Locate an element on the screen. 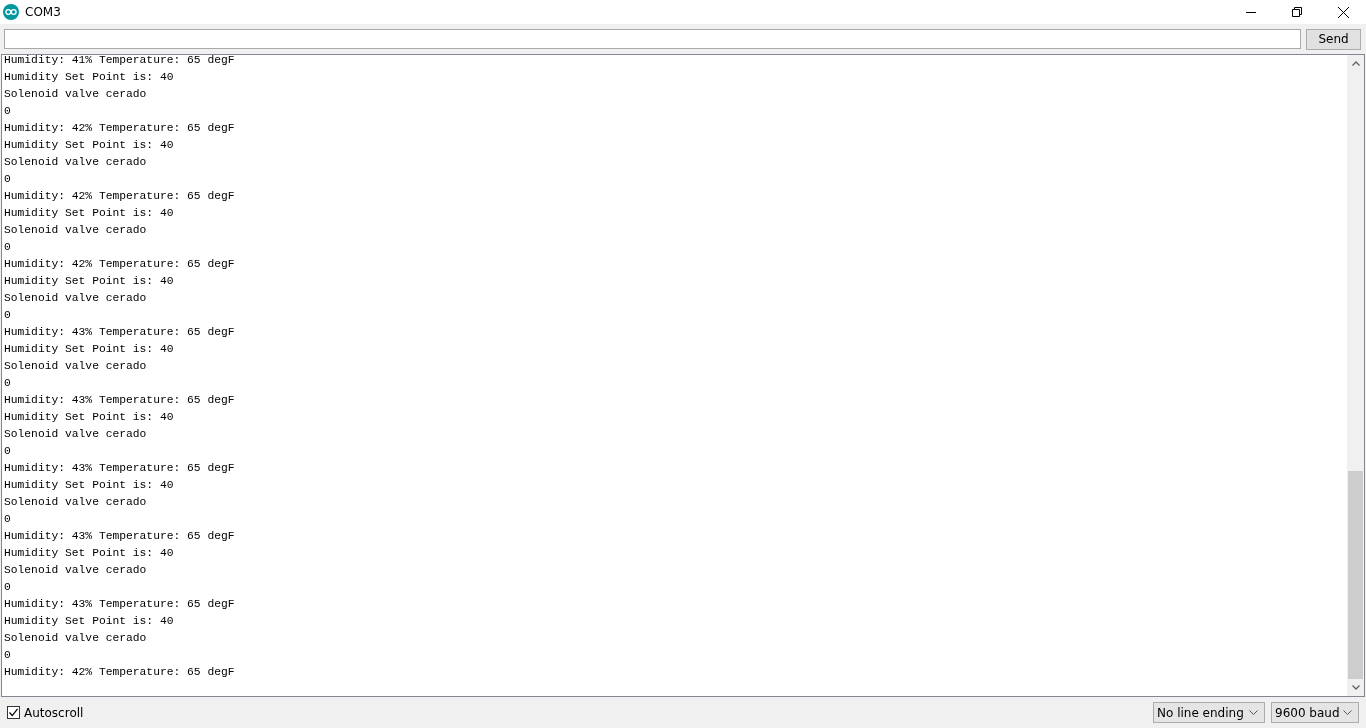  app-logo-icon is located at coordinates (11, 12).